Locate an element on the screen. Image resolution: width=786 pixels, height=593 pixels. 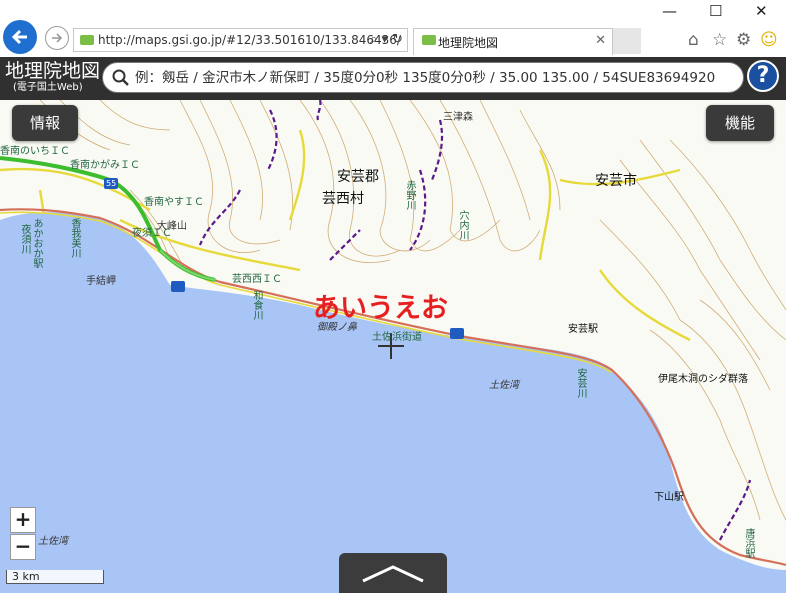
logo-title: 地理院地図 is located at coordinates (53, 71).